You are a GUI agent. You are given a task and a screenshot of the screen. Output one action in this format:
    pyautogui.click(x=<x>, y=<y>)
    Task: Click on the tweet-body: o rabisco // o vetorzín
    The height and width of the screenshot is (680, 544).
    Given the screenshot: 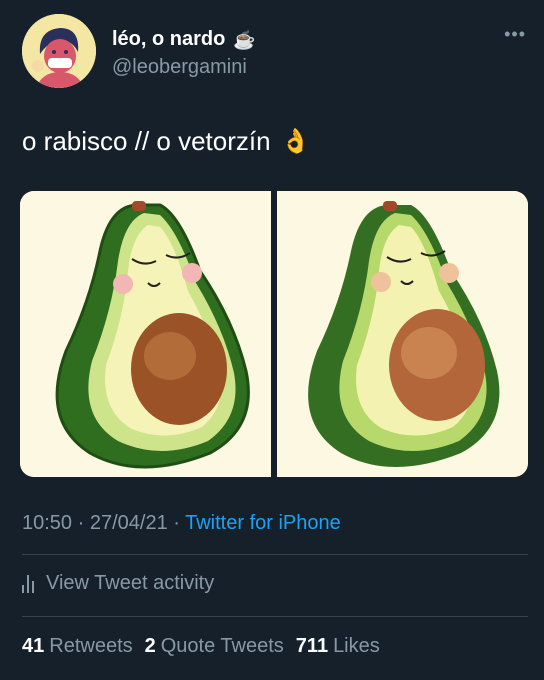 What is the action you would take?
    pyautogui.click(x=146, y=141)
    